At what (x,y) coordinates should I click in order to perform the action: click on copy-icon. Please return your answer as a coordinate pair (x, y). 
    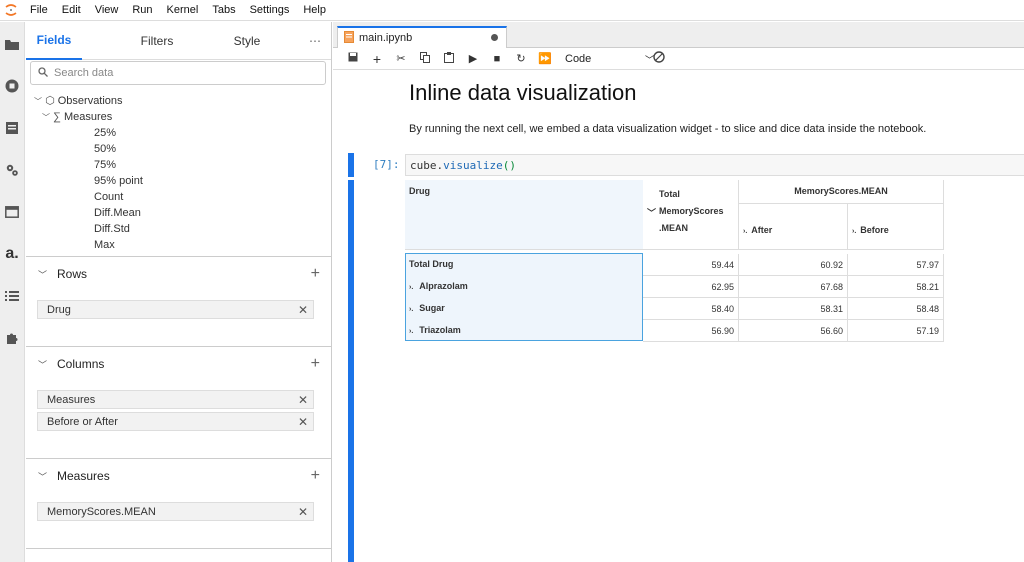
    Looking at the image, I should click on (425, 58).